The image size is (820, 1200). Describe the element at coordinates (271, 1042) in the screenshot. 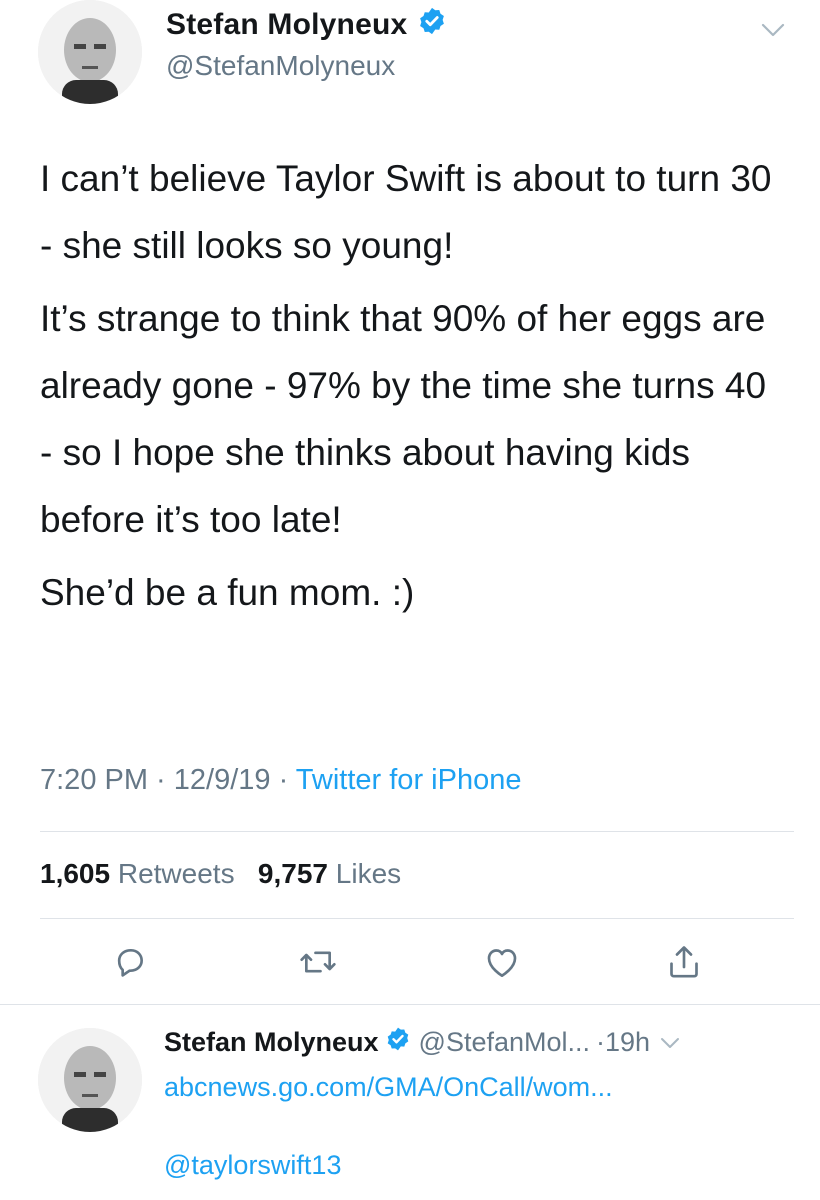

I see `reply-author-name: Stefan Molyneux` at that location.